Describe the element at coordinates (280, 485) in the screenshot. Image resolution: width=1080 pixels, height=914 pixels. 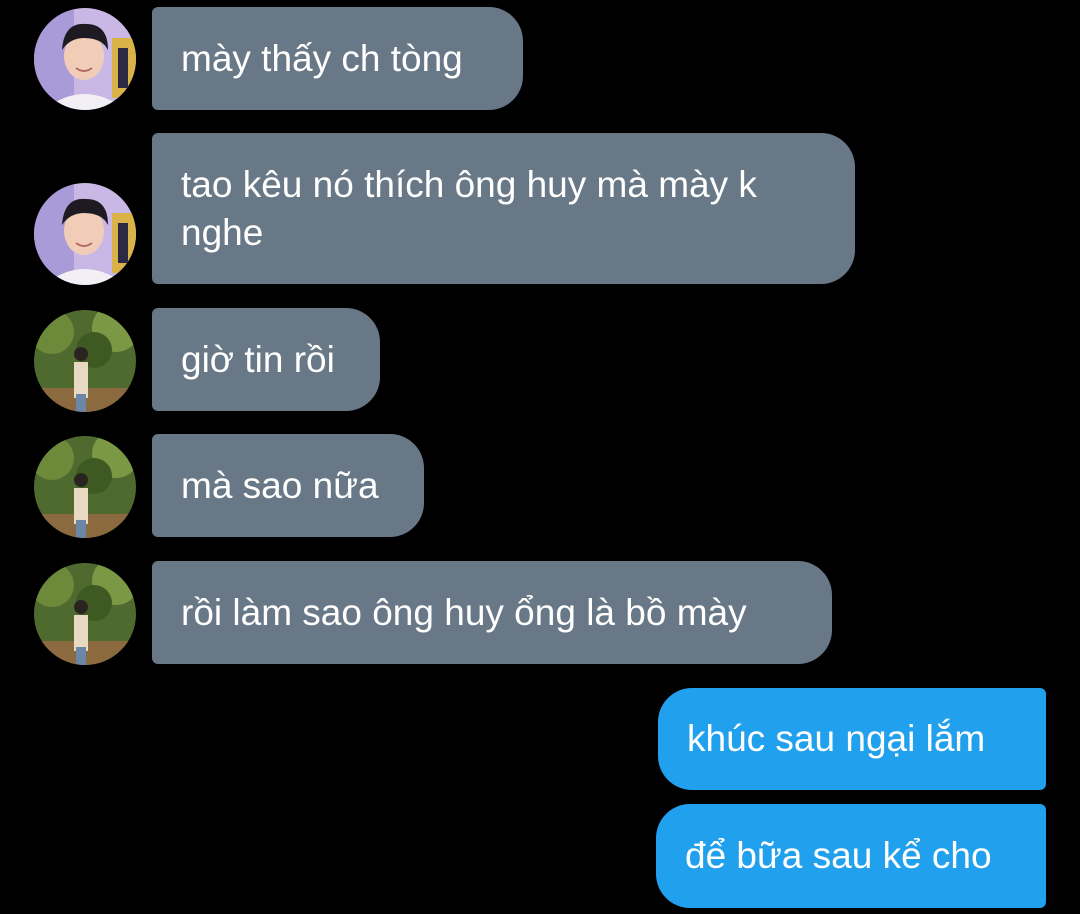
I see `message-text: mà sao nữa` at that location.